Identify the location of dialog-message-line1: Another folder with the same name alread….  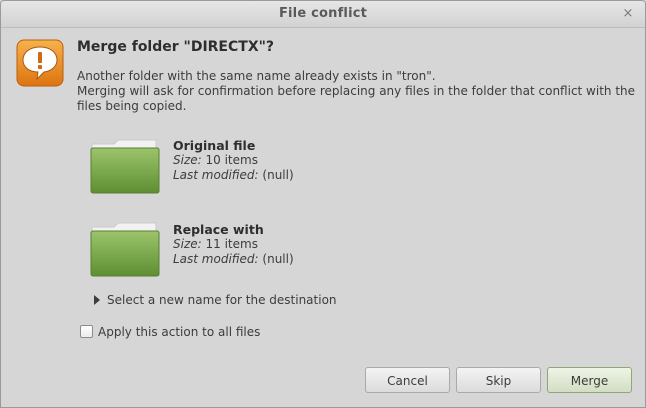
(256, 76).